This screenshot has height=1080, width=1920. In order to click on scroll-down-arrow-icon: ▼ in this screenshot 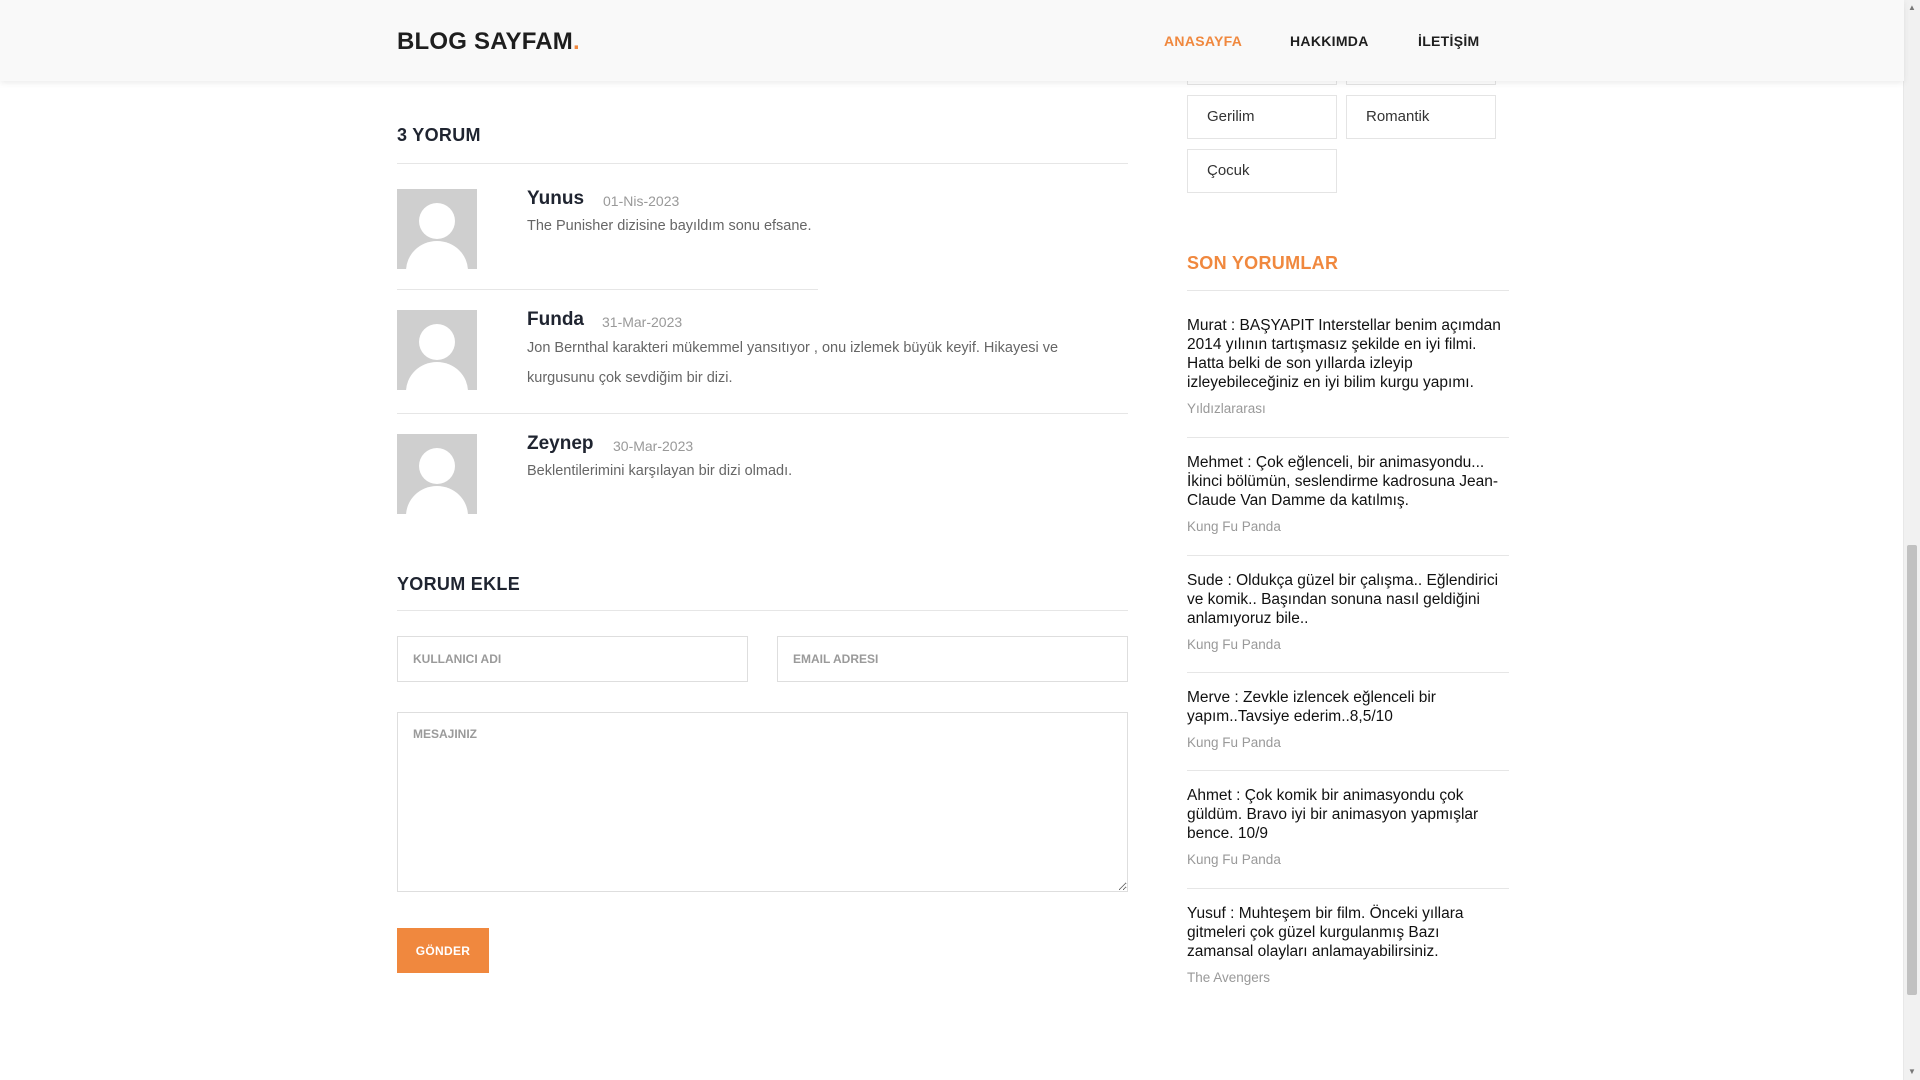, I will do `click(1912, 1072)`.